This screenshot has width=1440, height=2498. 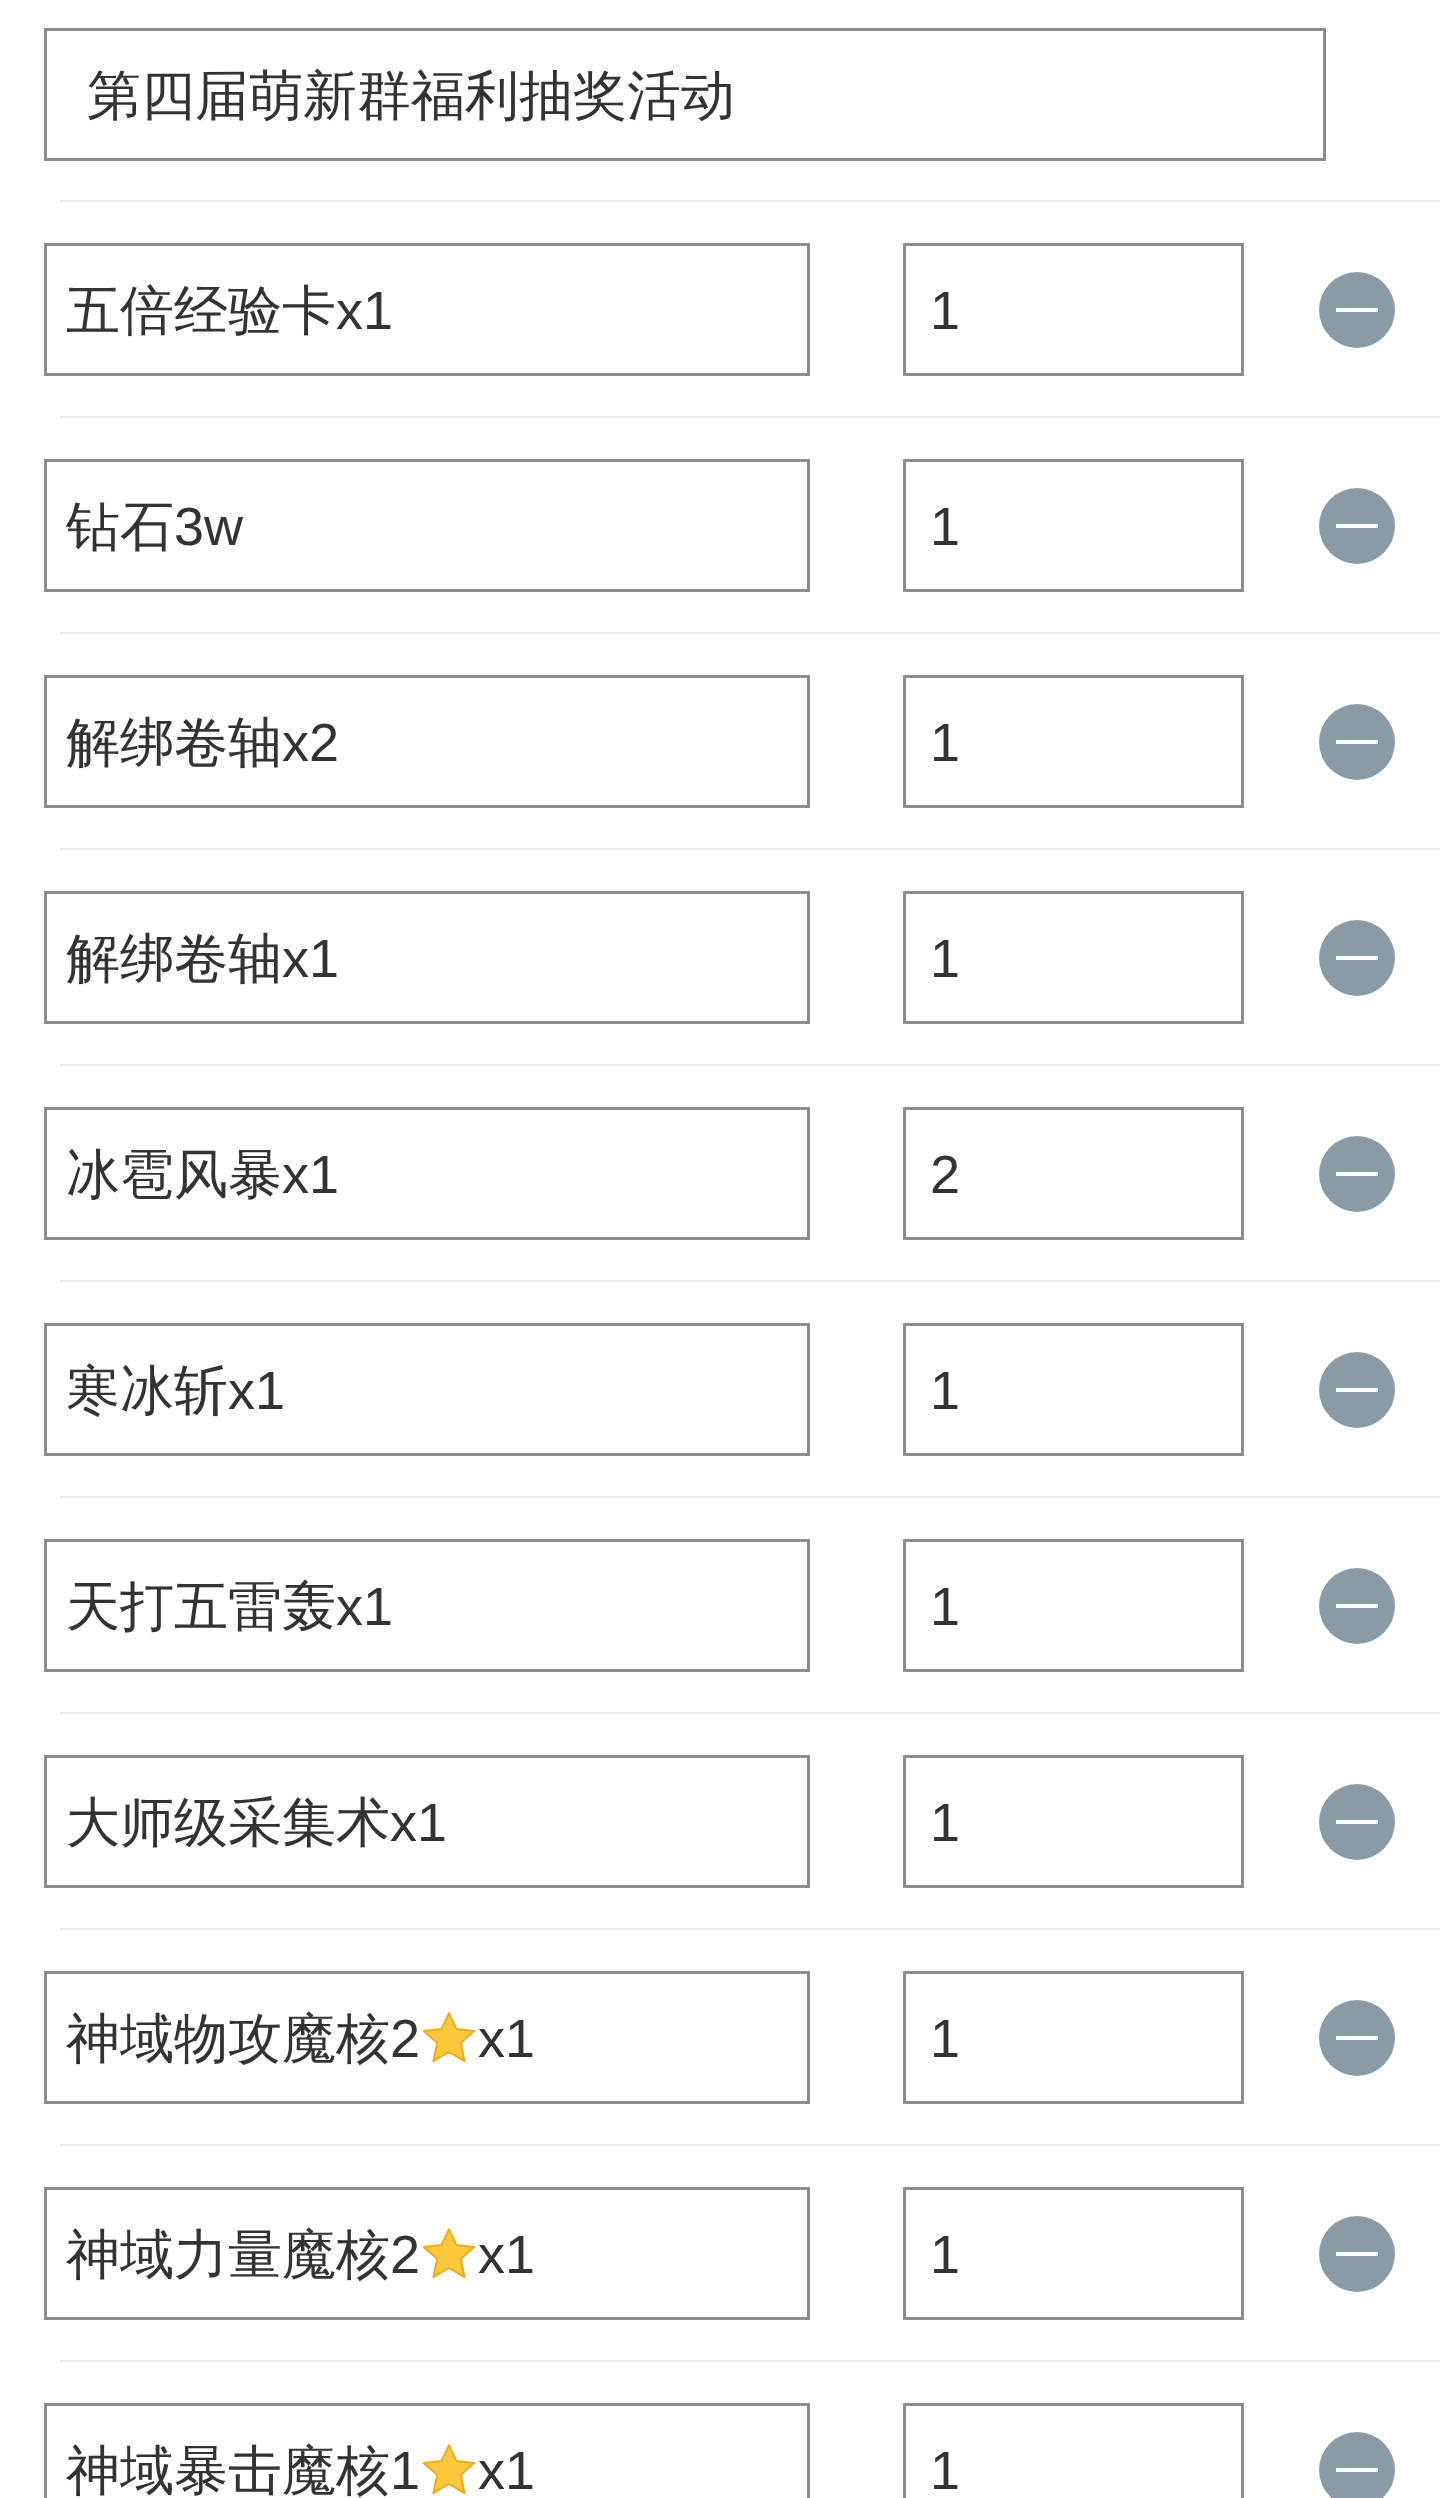 I want to click on title-field: 第四届萌新群福利抽奖活动, so click(x=685, y=94).